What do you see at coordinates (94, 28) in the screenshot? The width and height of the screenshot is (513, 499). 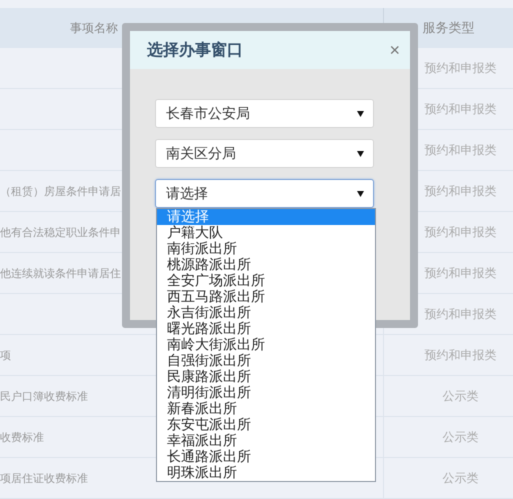 I see `column-header: 事项名称` at bounding box center [94, 28].